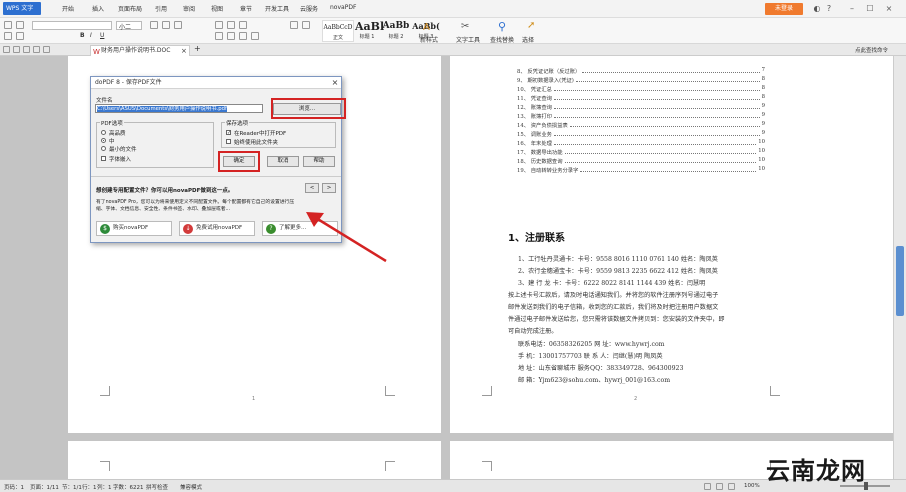 The image size is (906, 492). I want to click on new-style-button: 新样式, so click(429, 39).